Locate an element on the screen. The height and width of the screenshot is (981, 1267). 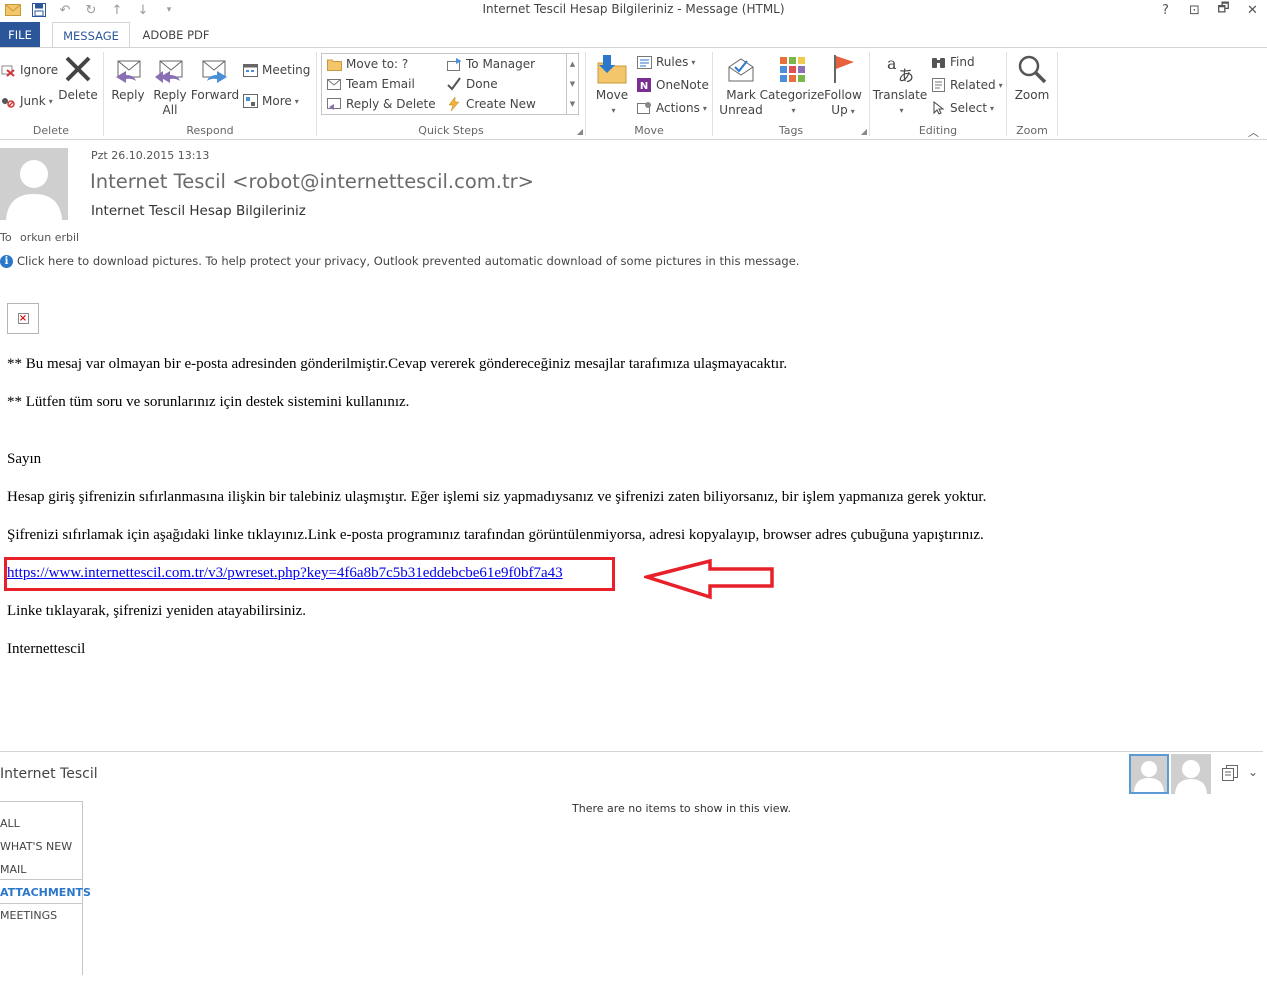
nav-item-whats-new: WHAT'S NEW is located at coordinates (36, 846).